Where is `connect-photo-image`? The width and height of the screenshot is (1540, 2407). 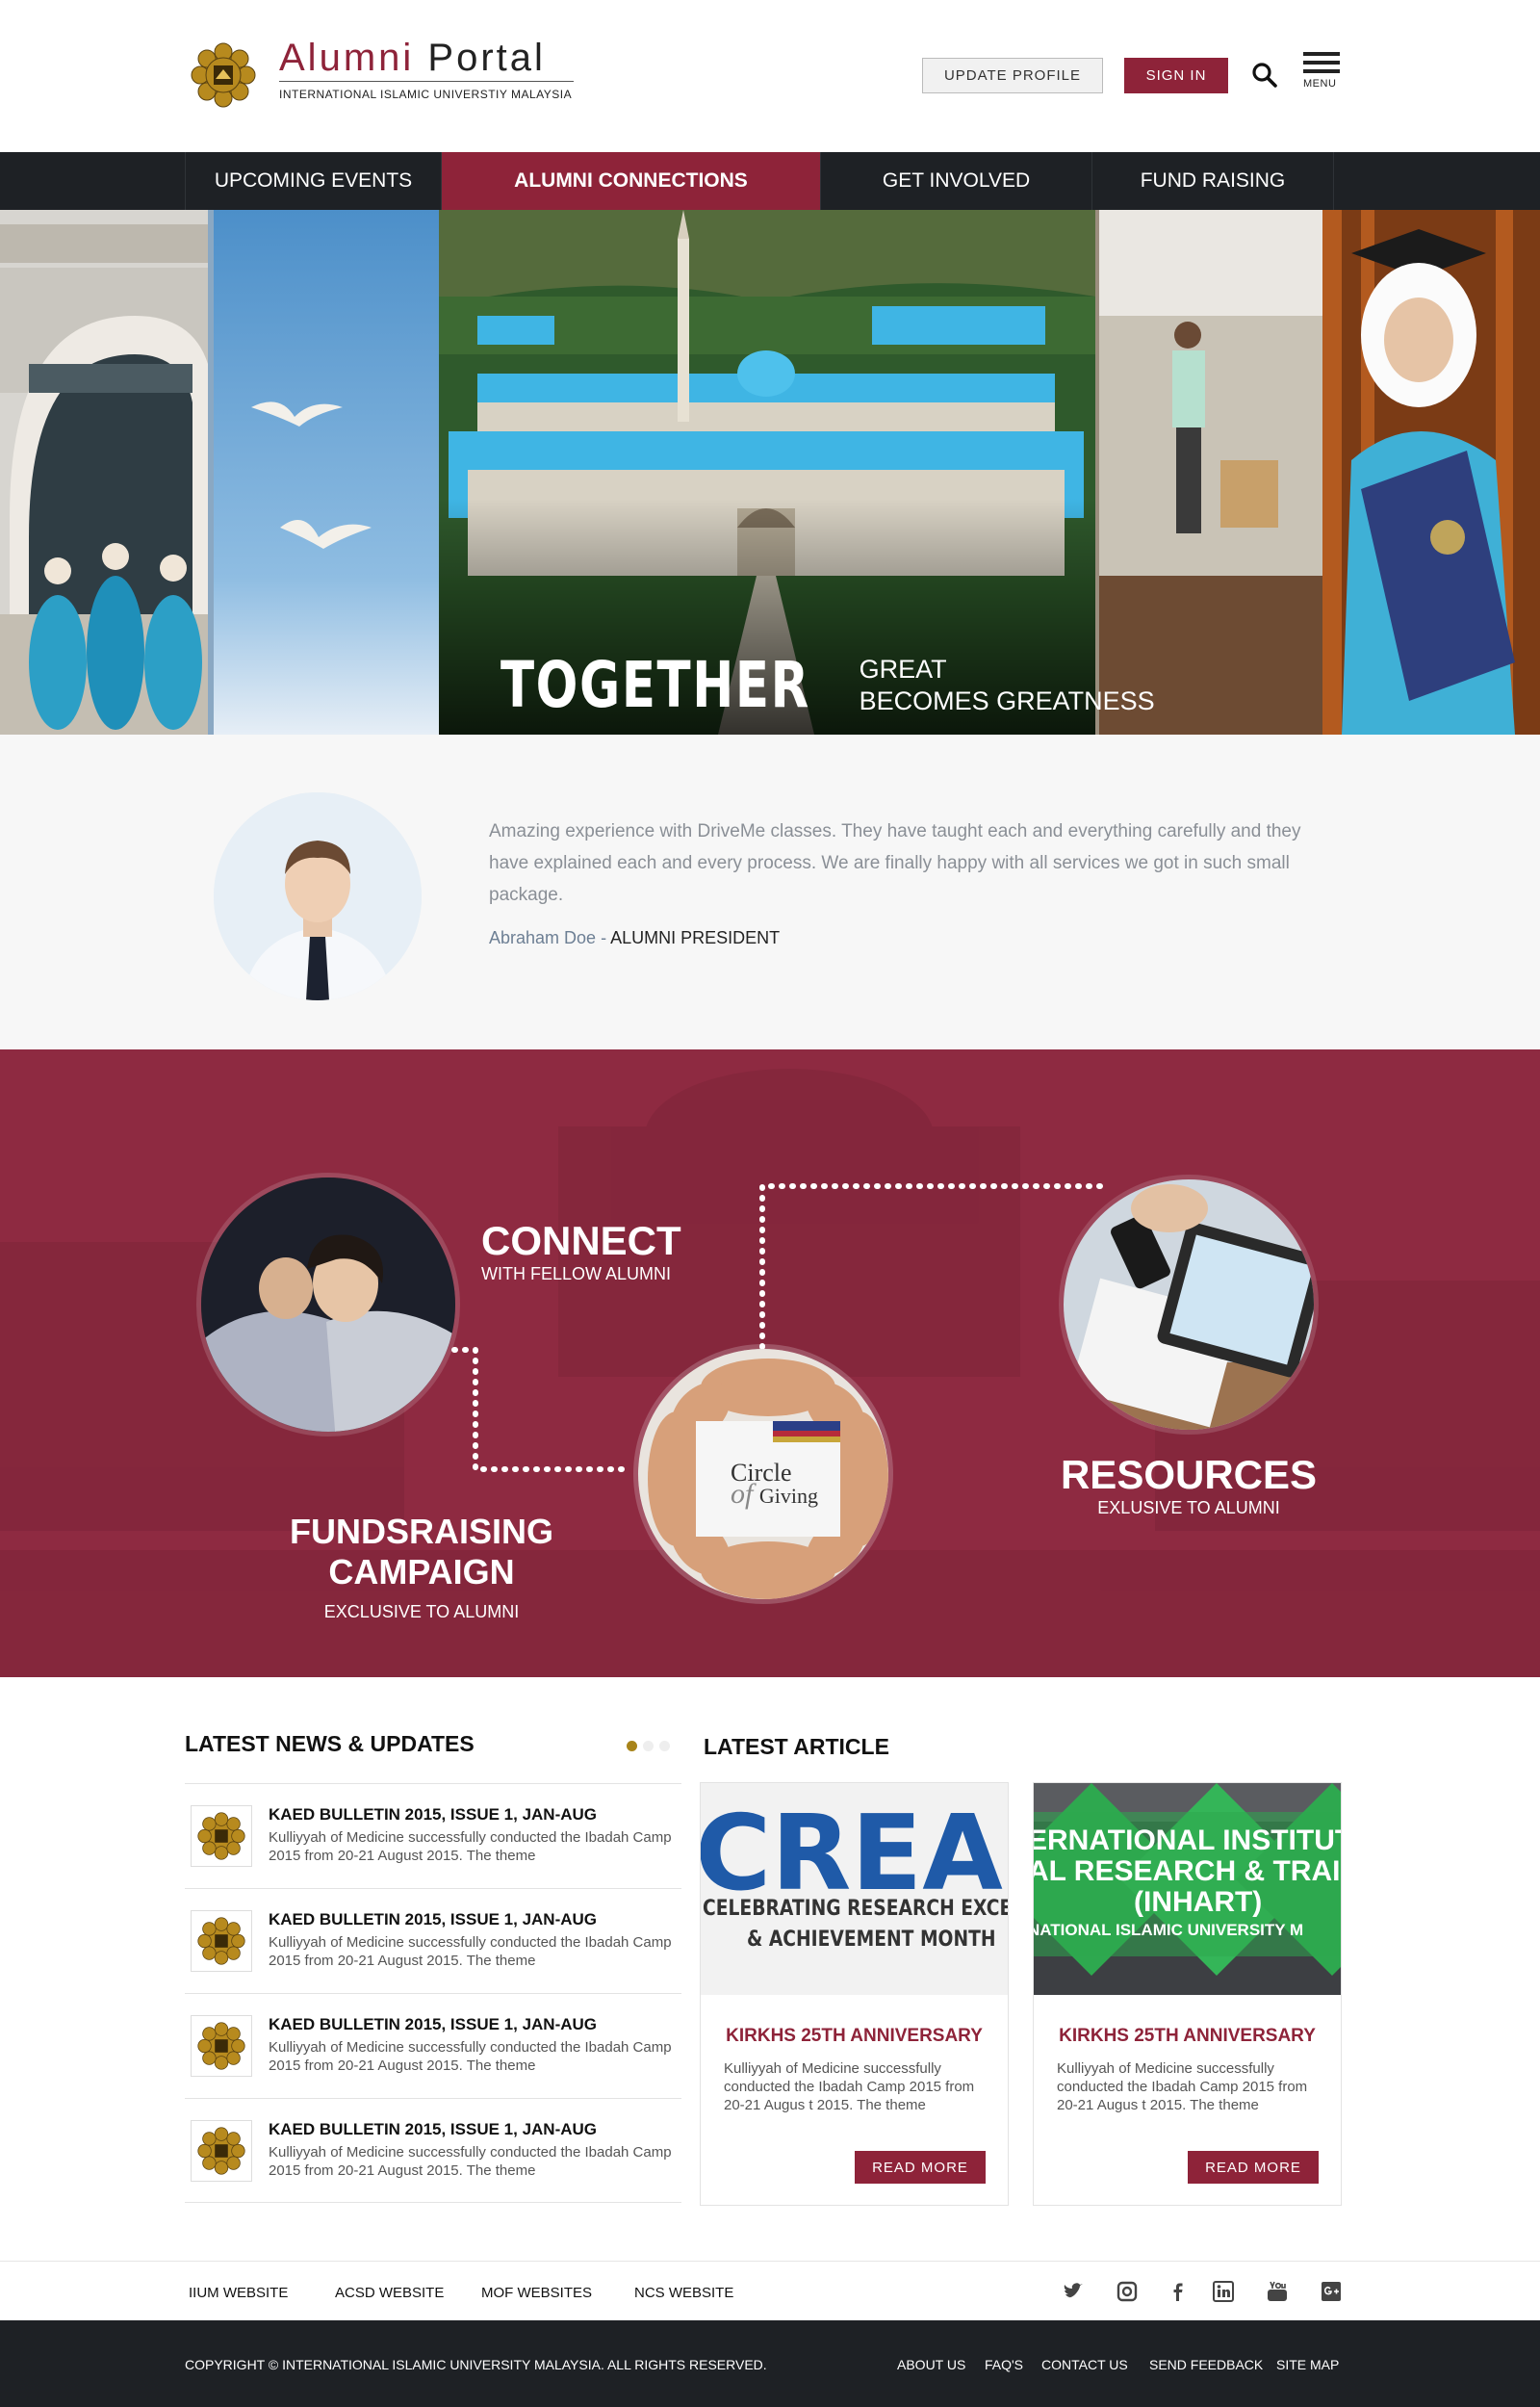 connect-photo-image is located at coordinates (328, 1305).